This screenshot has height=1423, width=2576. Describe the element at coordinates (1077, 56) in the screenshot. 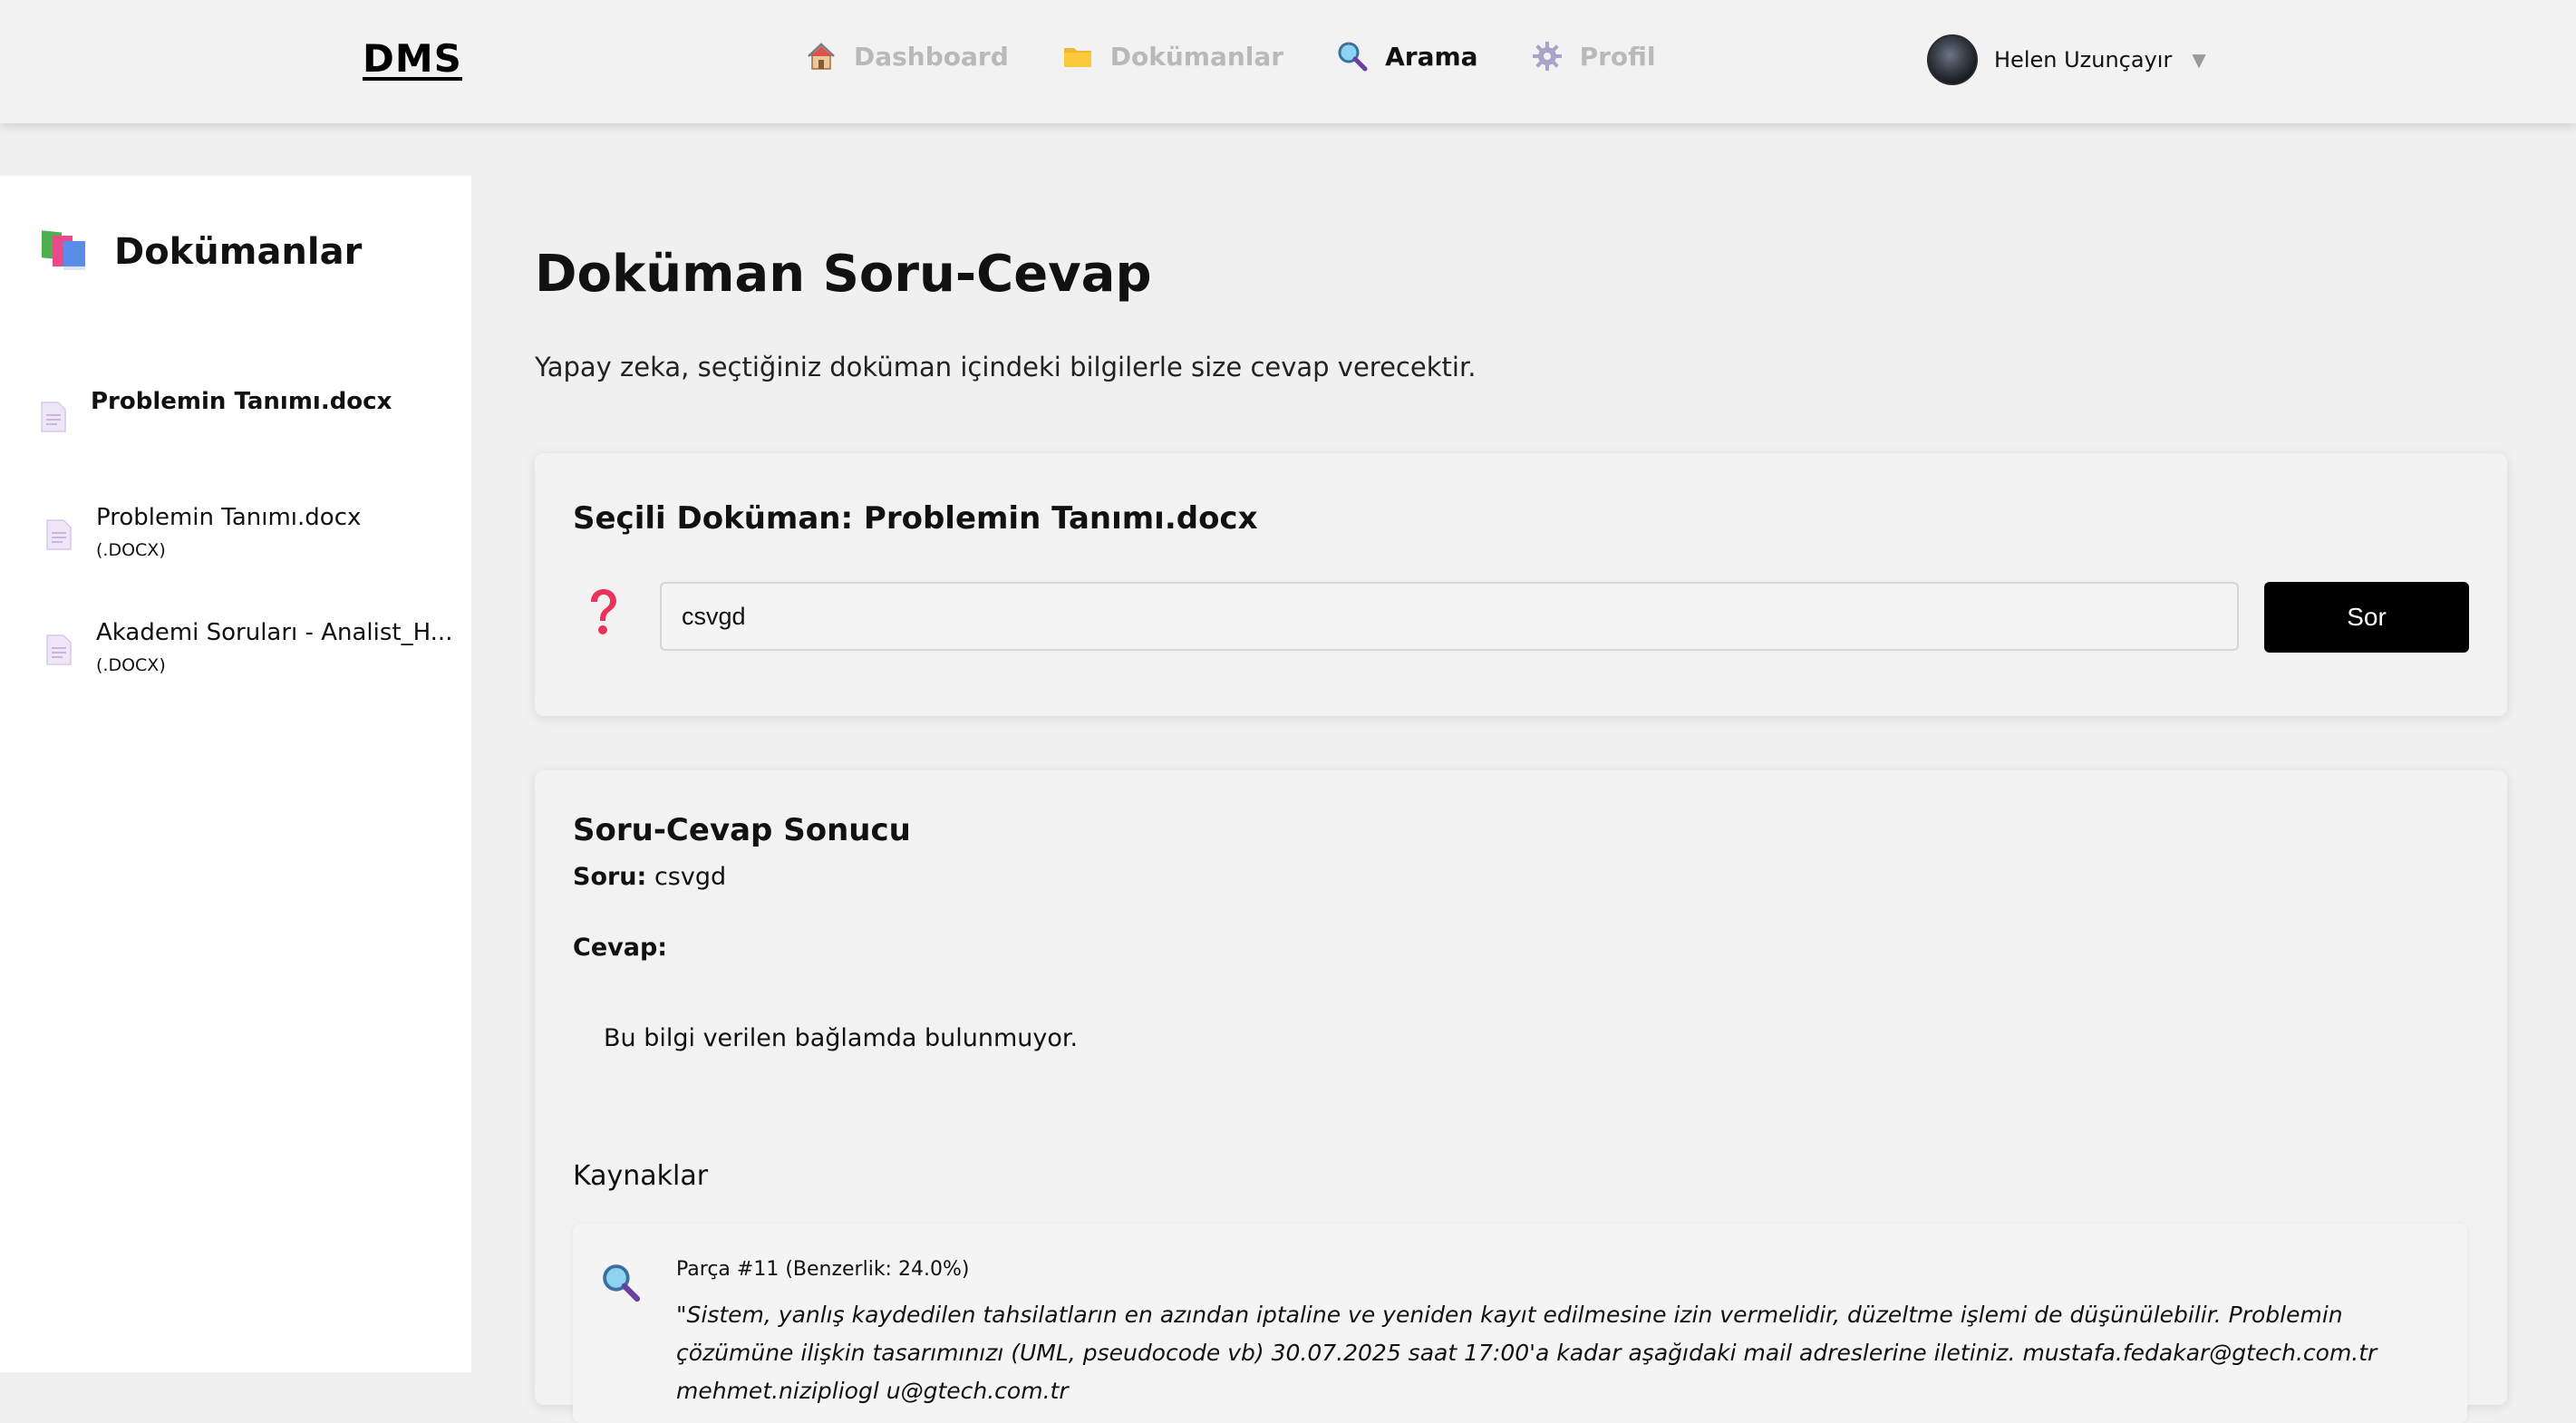

I see `folder-icon` at that location.